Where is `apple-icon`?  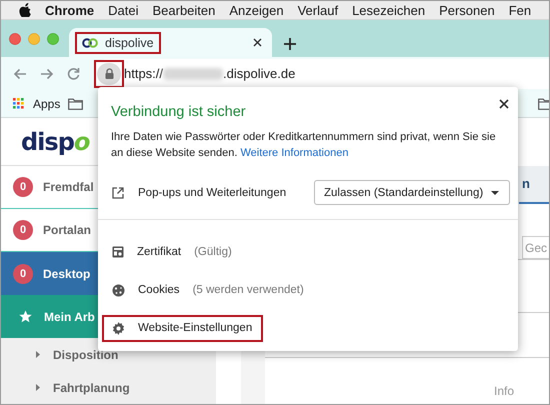
apple-icon is located at coordinates (25, 10).